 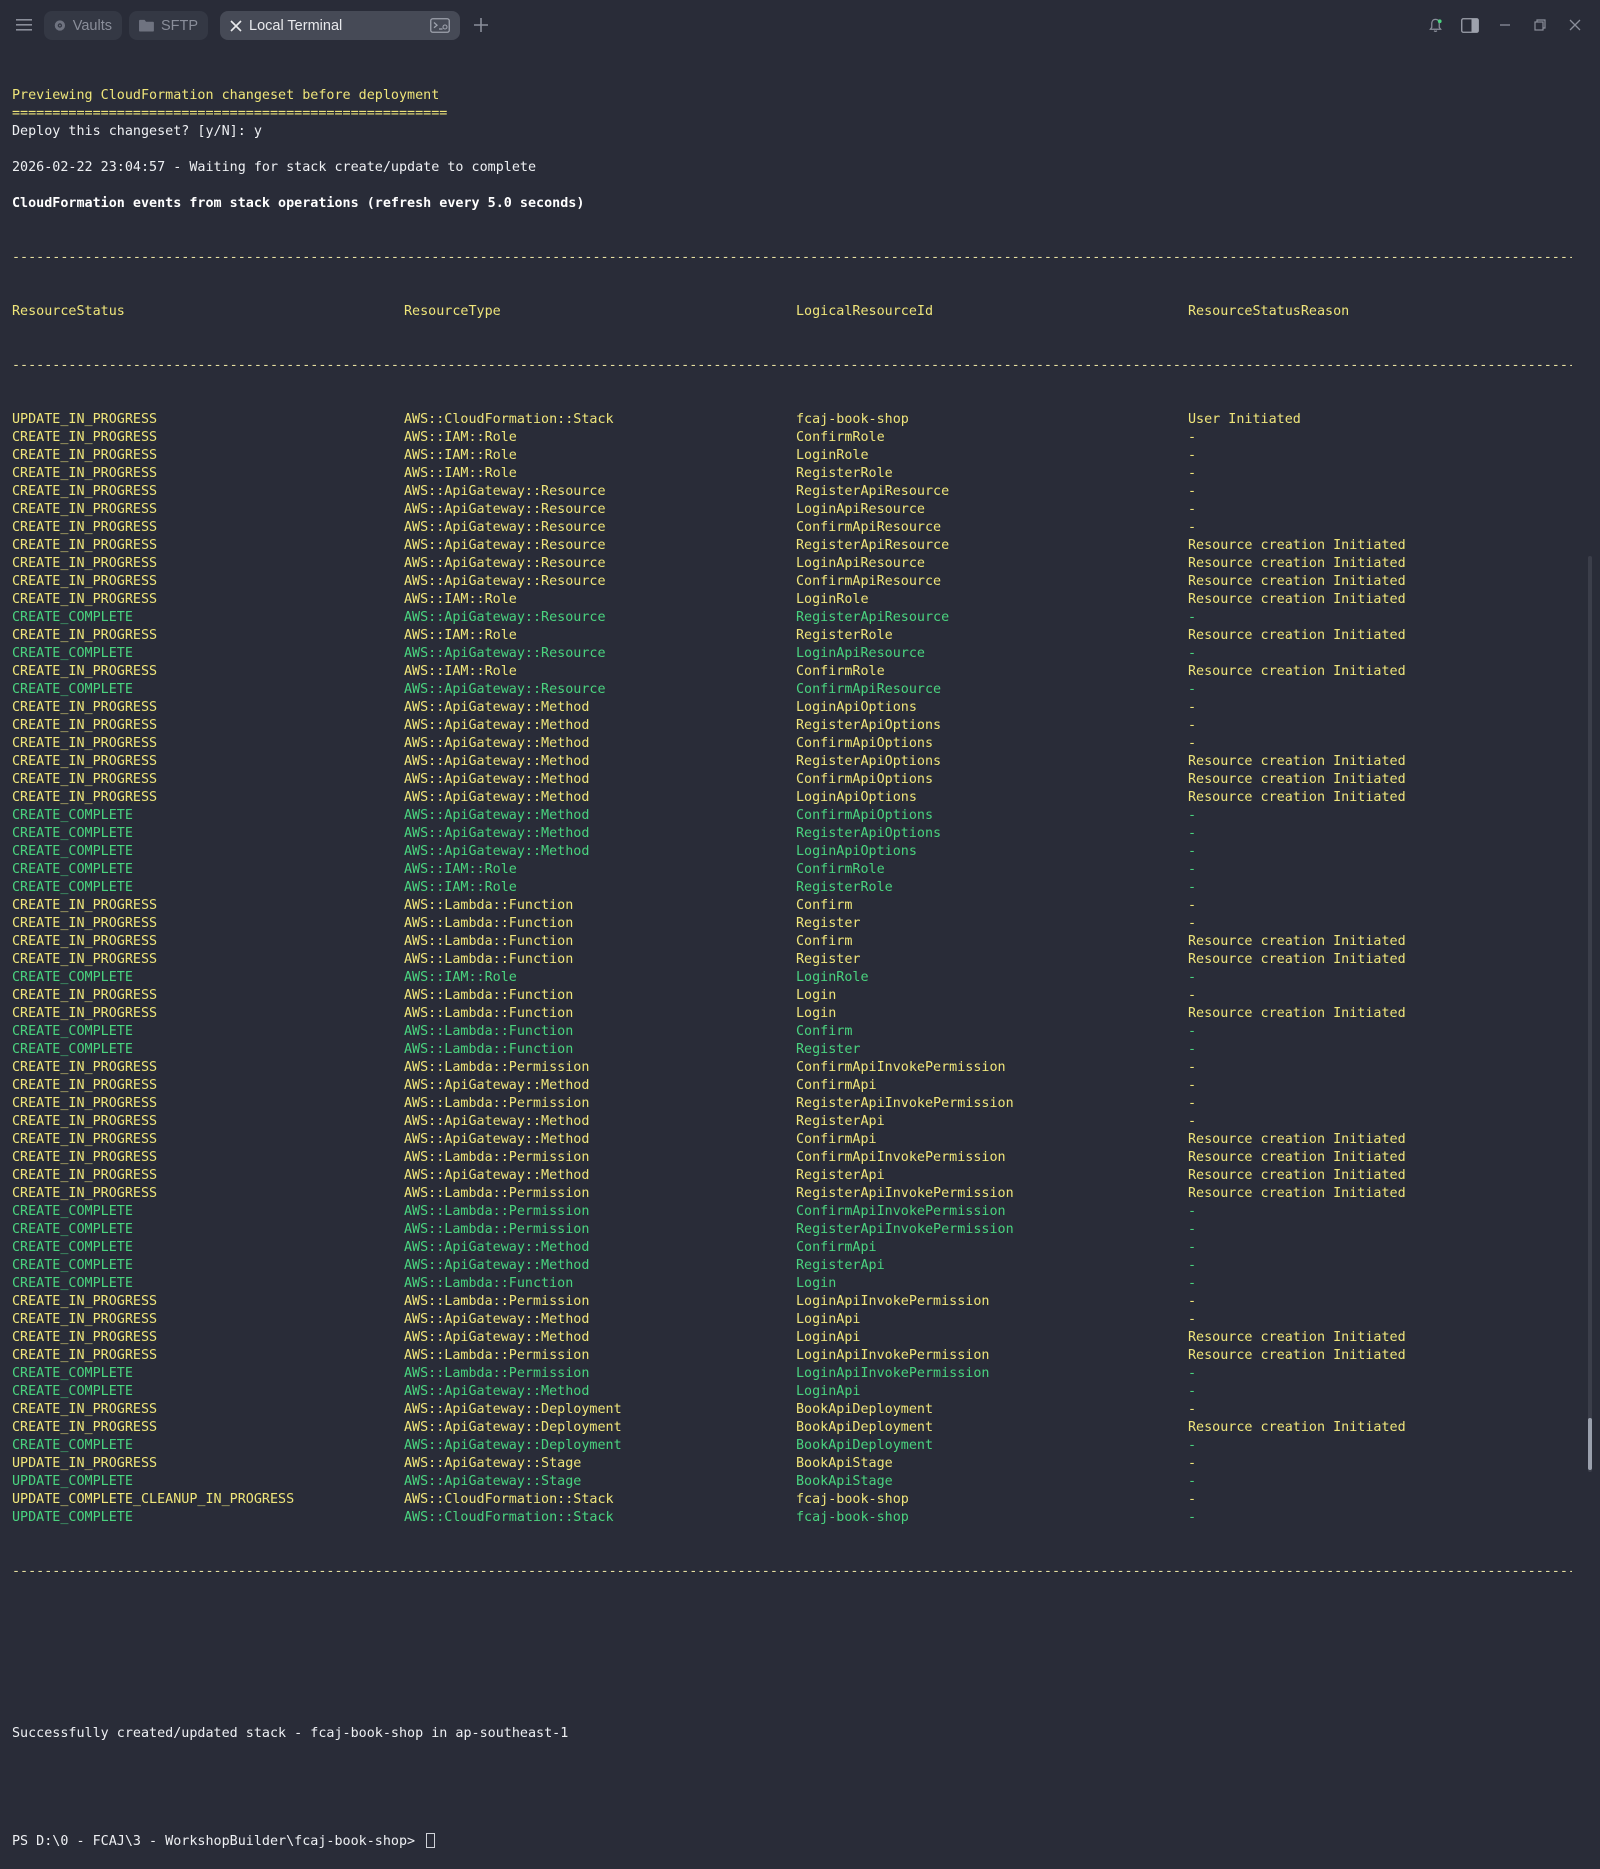 What do you see at coordinates (489, 1031) in the screenshot?
I see `cell-resource-type: AWS::Lambda::Function` at bounding box center [489, 1031].